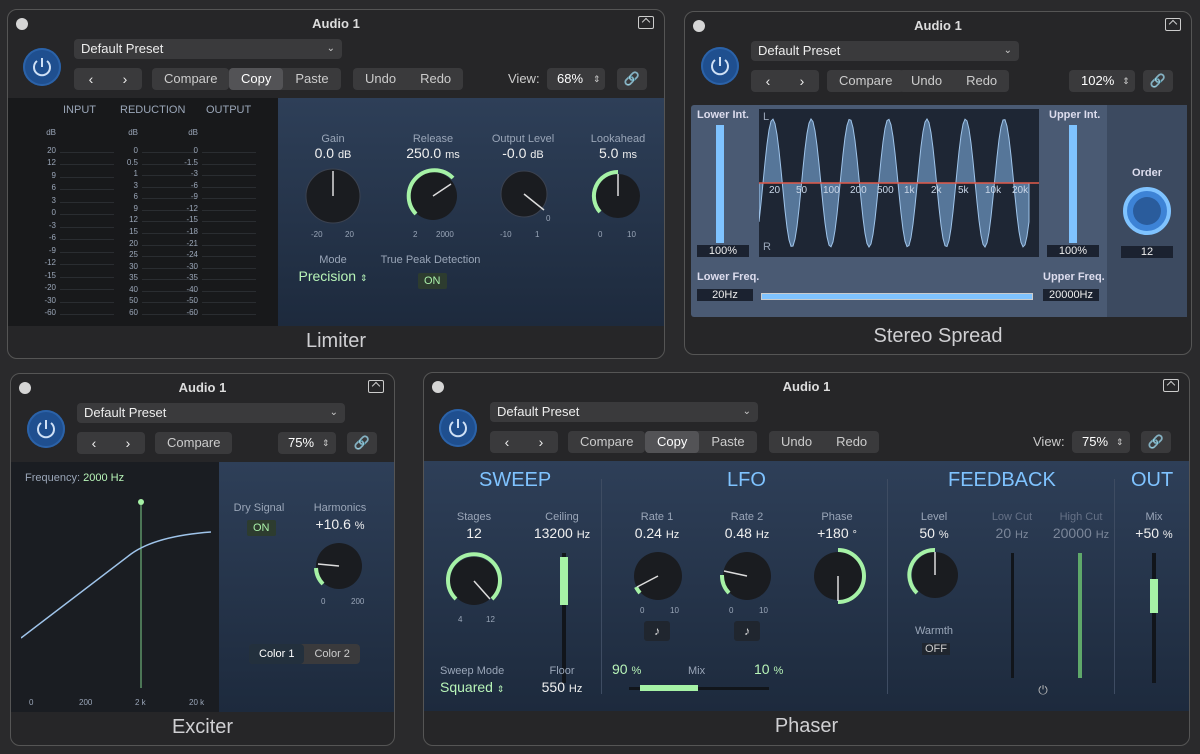 Image resolution: width=1200 pixels, height=754 pixels. I want to click on dry-signal-toggle: ON, so click(261, 528).